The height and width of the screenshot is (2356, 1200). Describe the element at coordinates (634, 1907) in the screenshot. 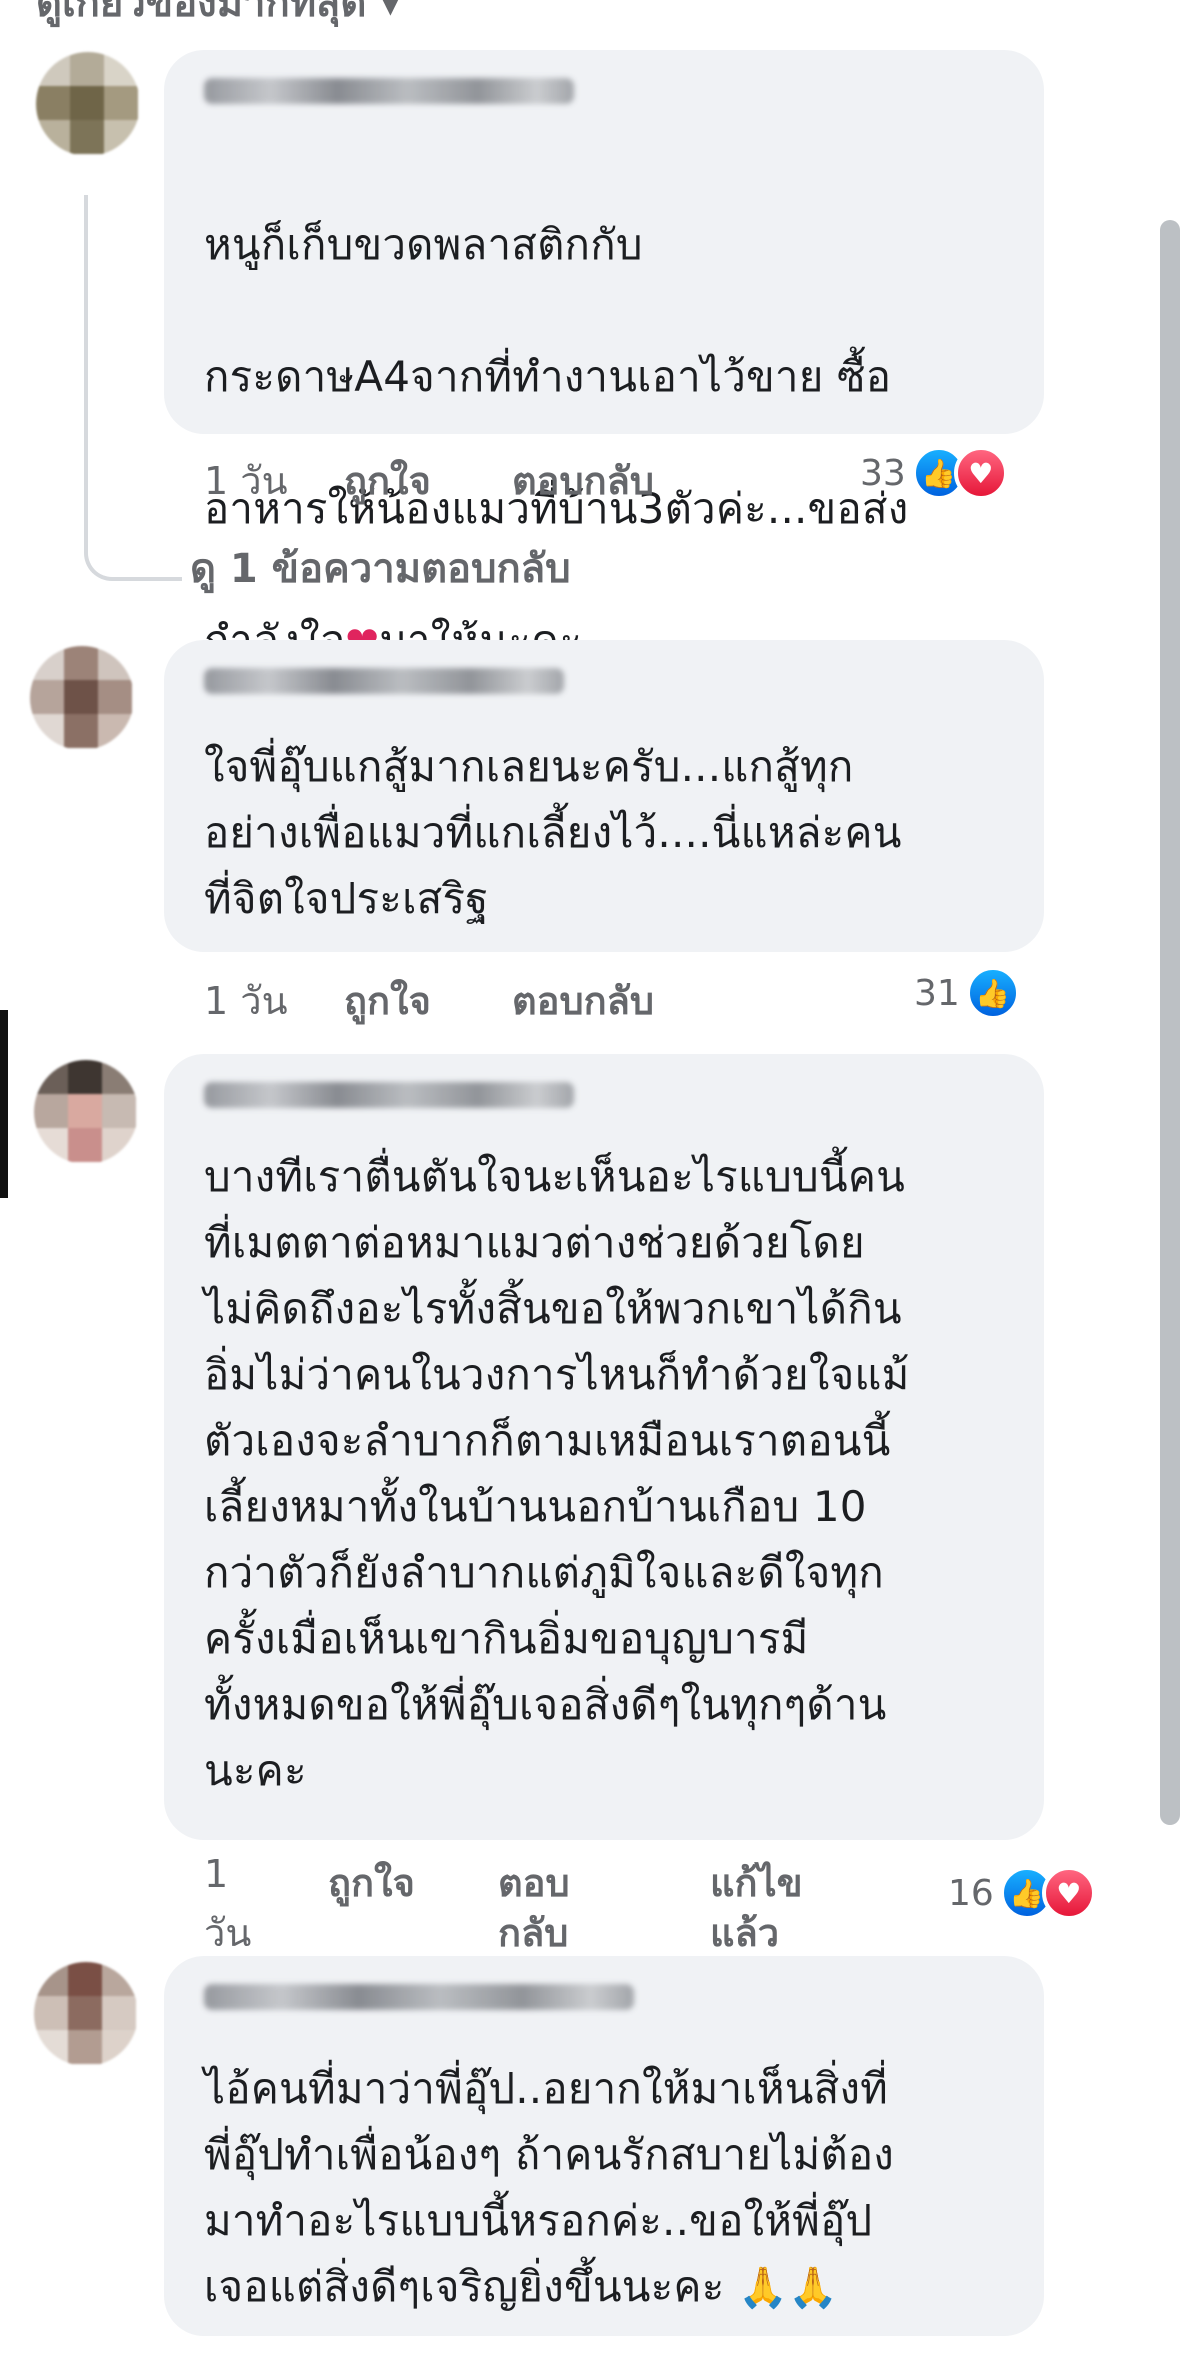

I see `comment-actions: 1 วัน ถูกใจ ตอบ กลับ แก้ไข แล้ว` at that location.